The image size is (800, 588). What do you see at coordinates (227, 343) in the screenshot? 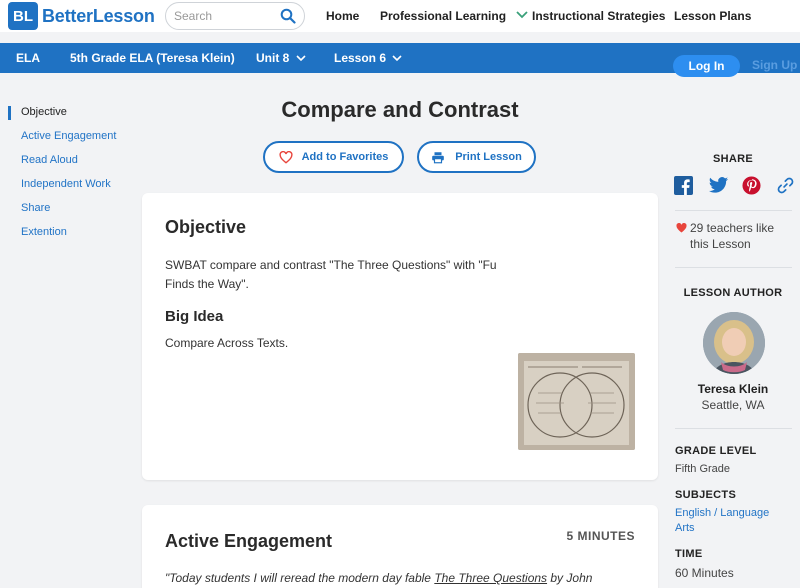
I see `big-idea-text: Compare Across Texts.` at bounding box center [227, 343].